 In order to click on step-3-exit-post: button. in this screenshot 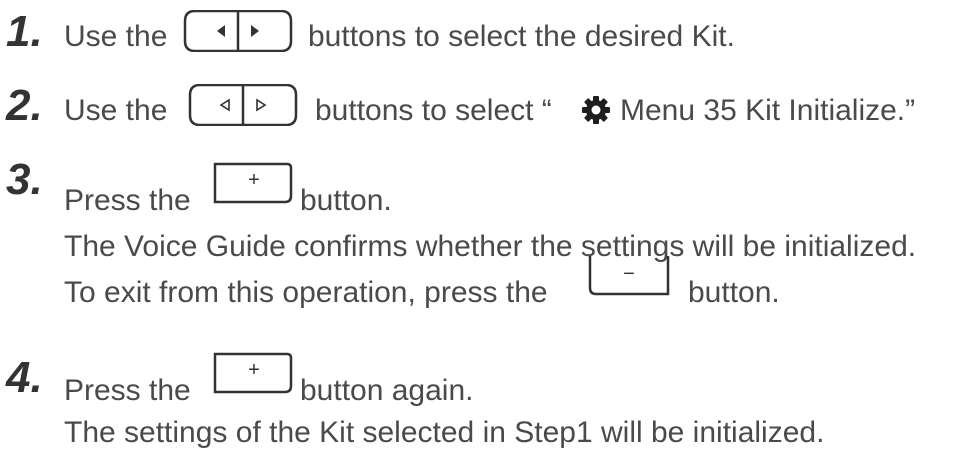, I will do `click(734, 292)`.